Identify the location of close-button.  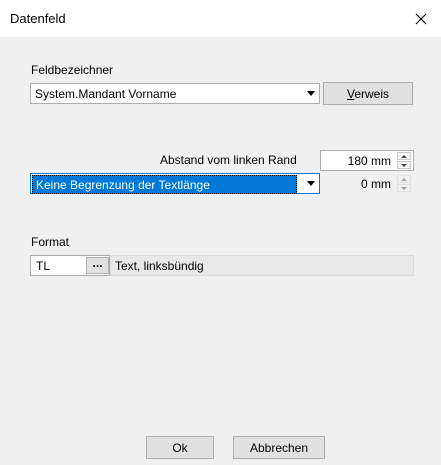
(421, 18).